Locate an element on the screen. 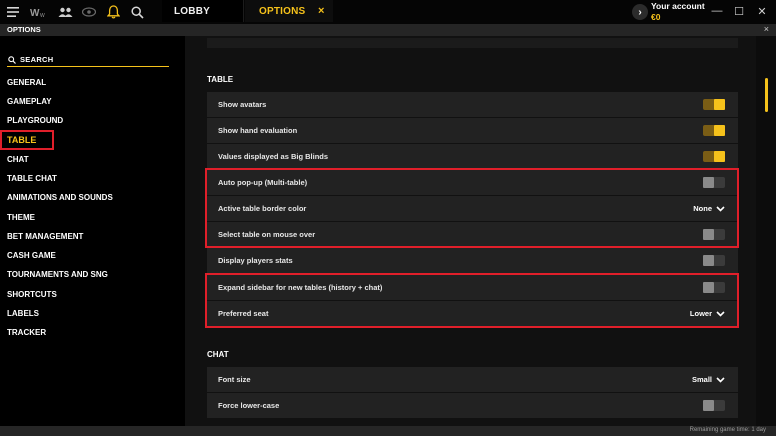  setting-row: Show avatars is located at coordinates (472, 104).